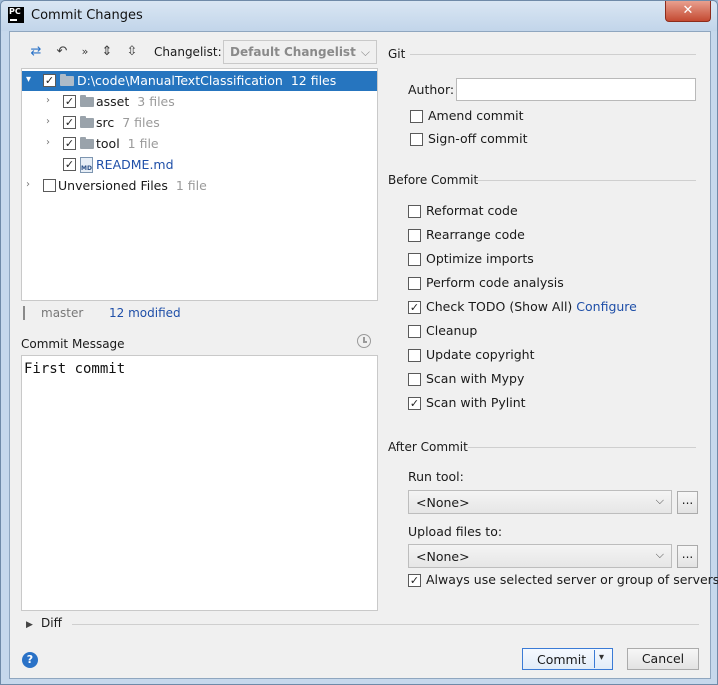  Describe the element at coordinates (49, 80) in the screenshot. I see `checkbox-root: ✓` at that location.